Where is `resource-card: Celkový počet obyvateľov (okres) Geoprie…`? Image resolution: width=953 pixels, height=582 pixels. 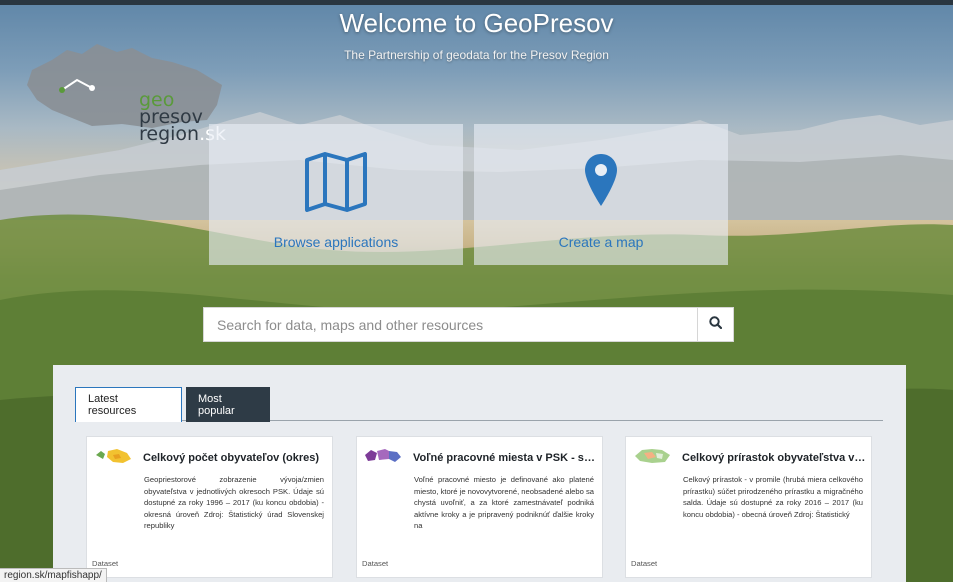 resource-card: Celkový počet obyvateľov (okres) Geoprie… is located at coordinates (209, 507).